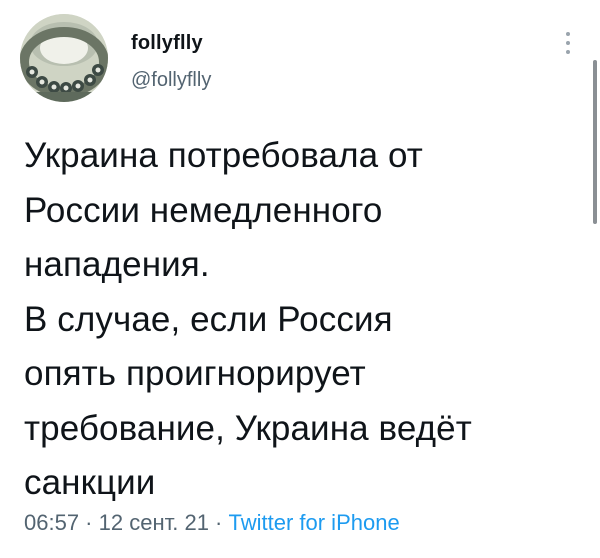  I want to click on tweet-text-line: России немедленного, so click(203, 210).